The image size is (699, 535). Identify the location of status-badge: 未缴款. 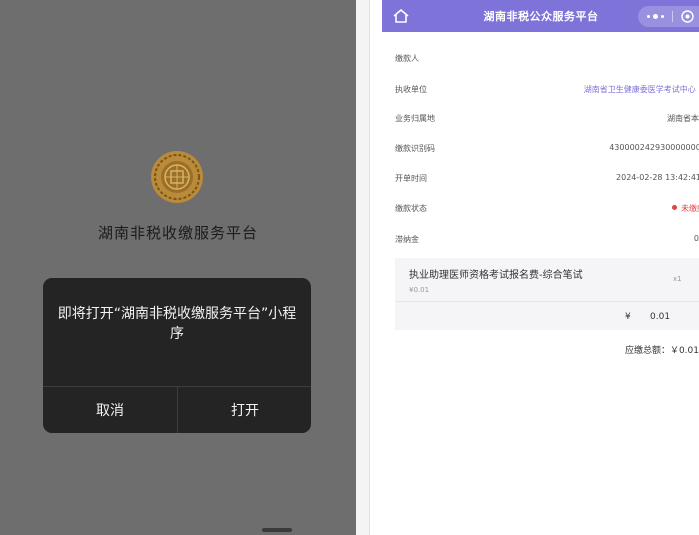
(685, 208).